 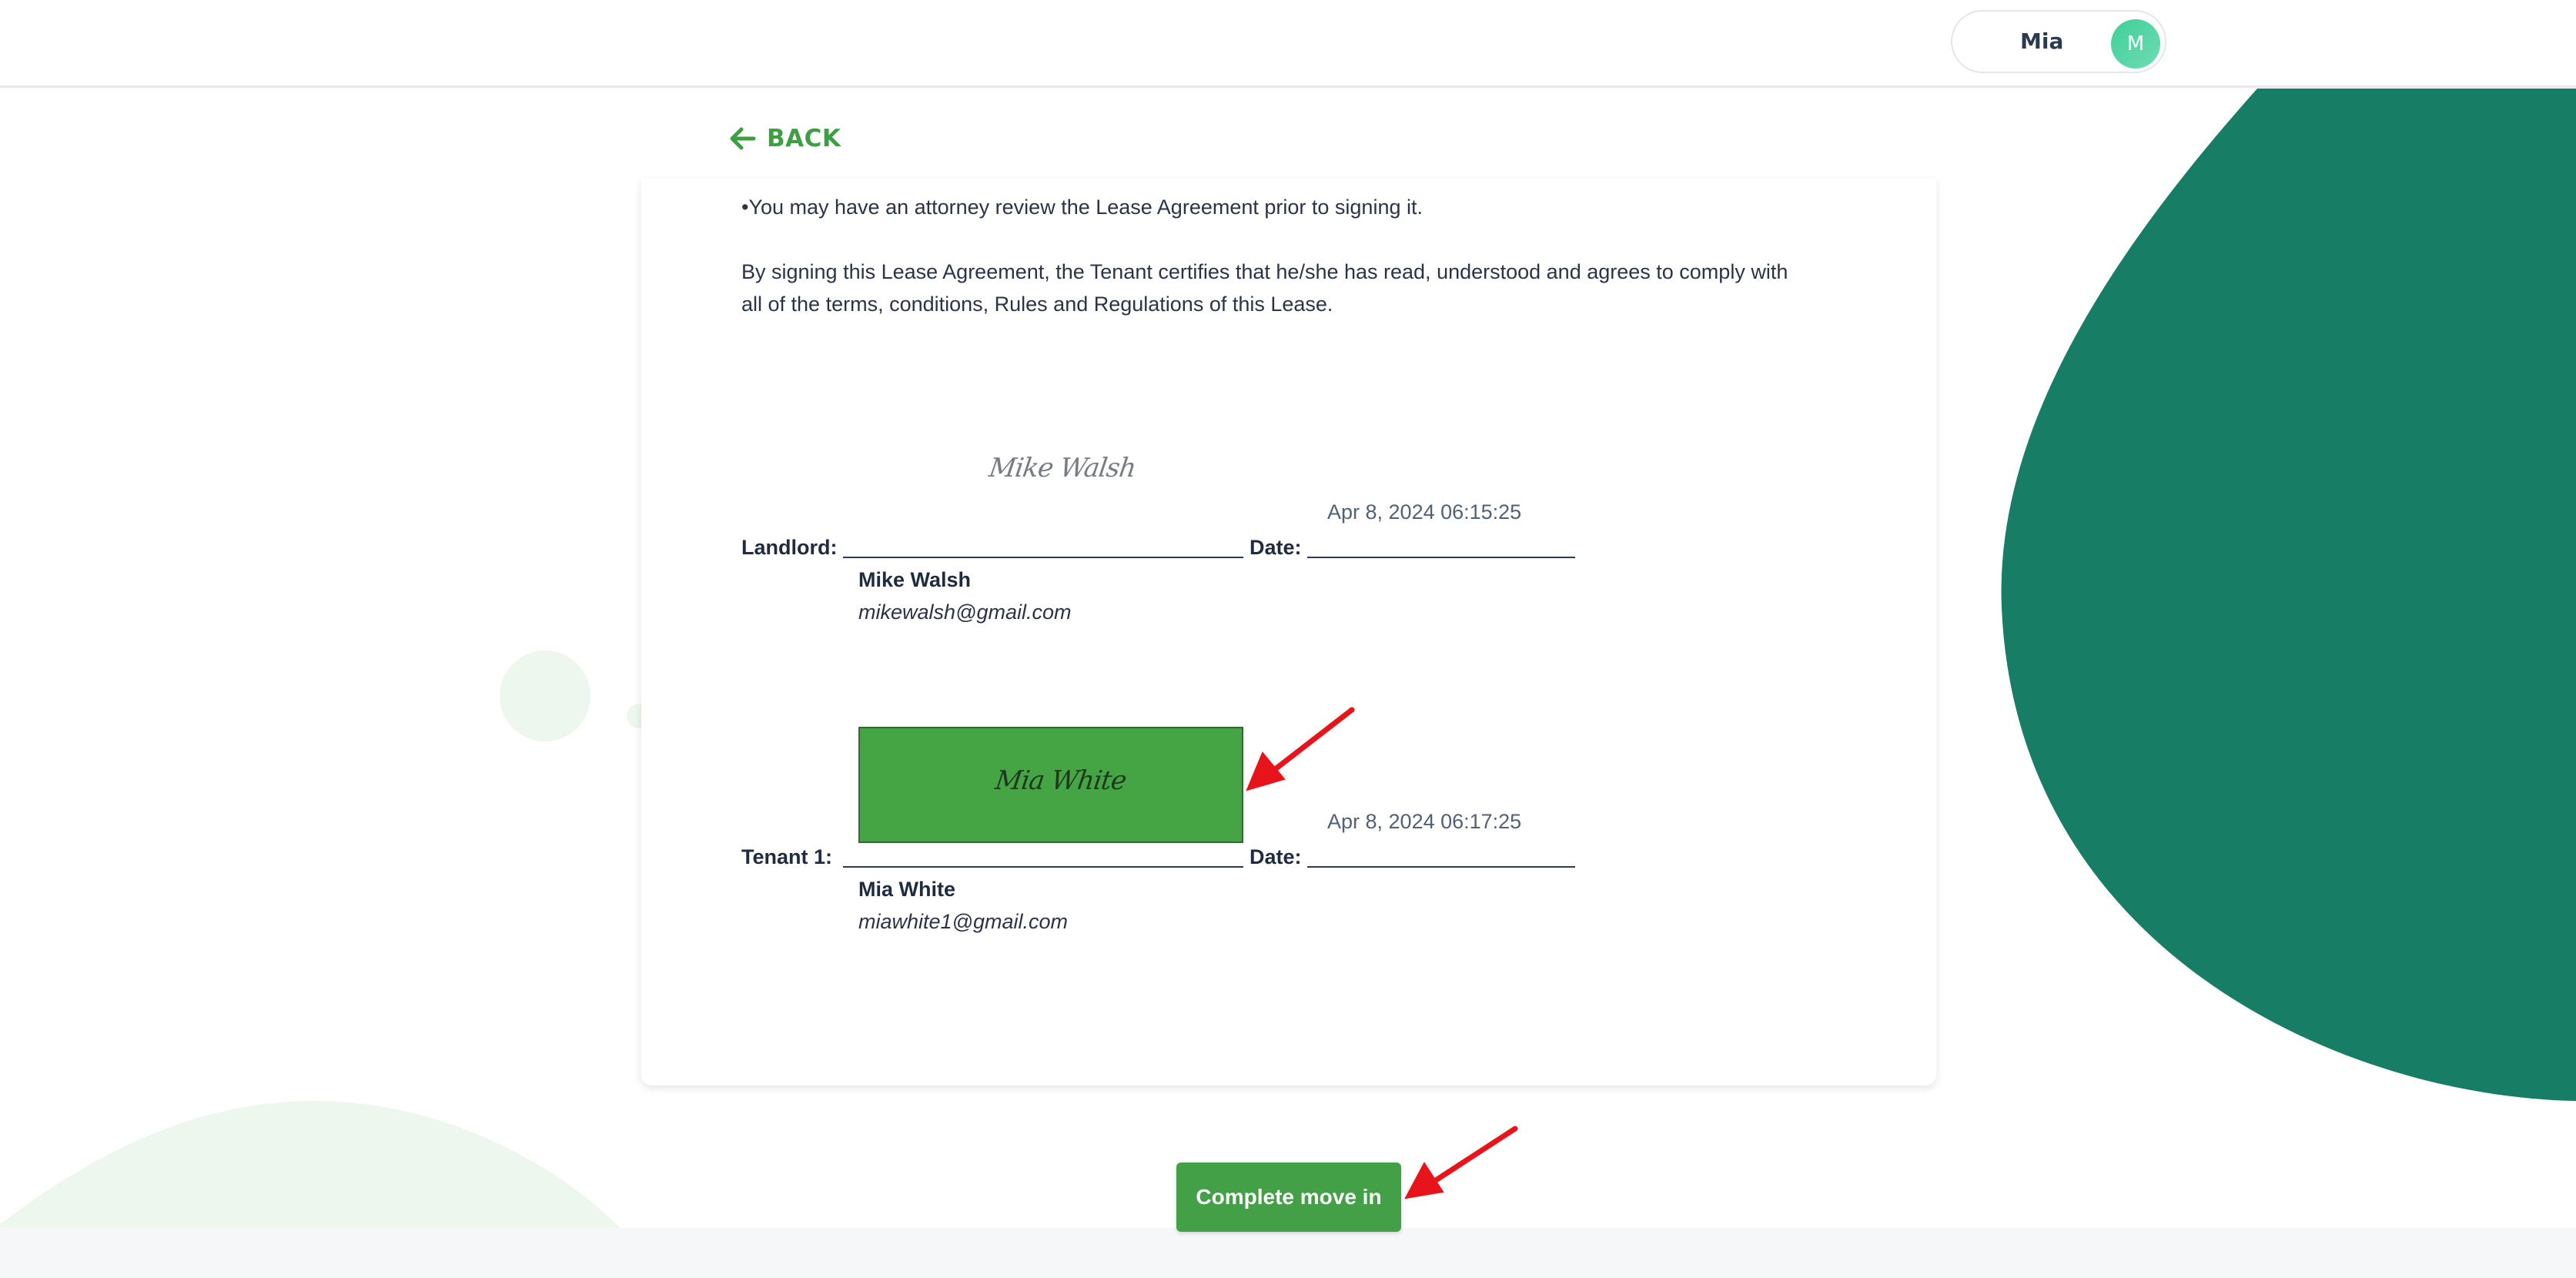 What do you see at coordinates (804, 139) in the screenshot?
I see `back-label: BACK` at bounding box center [804, 139].